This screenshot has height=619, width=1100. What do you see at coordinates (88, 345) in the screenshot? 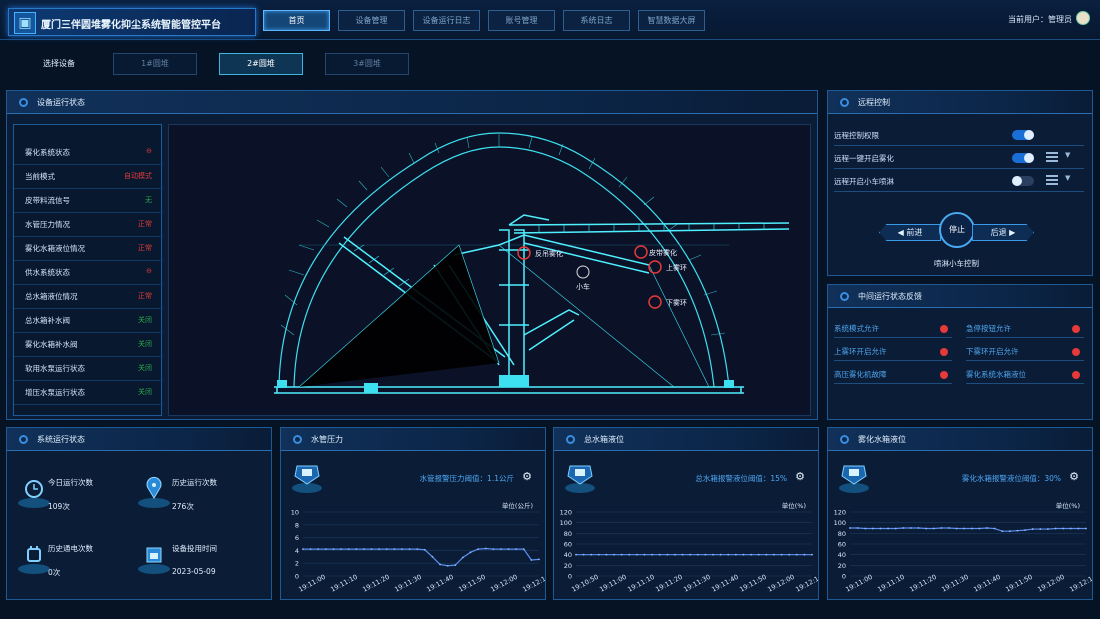
I see `status-row: 雾化水箱补水阀 关闭` at bounding box center [88, 345].